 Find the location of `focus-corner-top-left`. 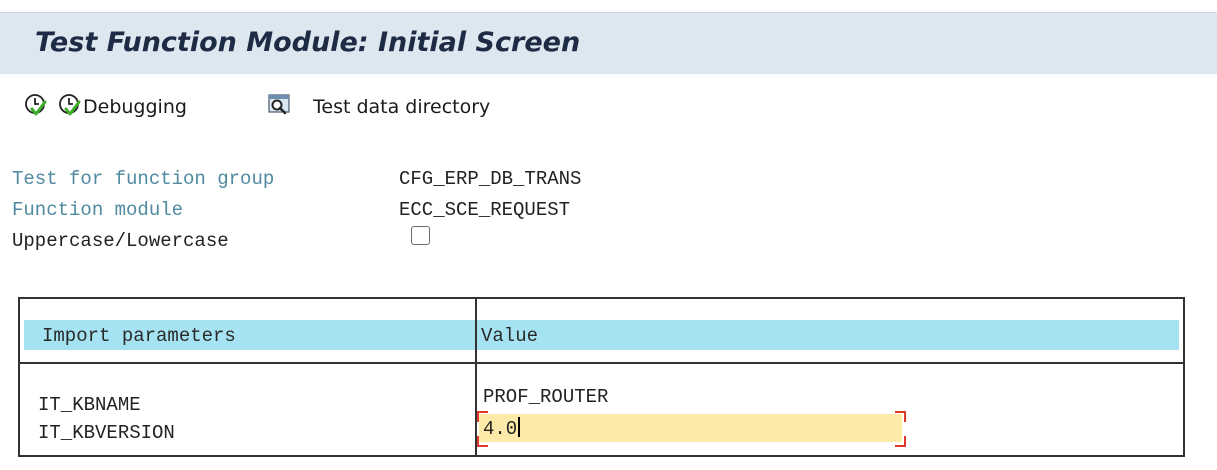

focus-corner-top-left is located at coordinates (482, 416).